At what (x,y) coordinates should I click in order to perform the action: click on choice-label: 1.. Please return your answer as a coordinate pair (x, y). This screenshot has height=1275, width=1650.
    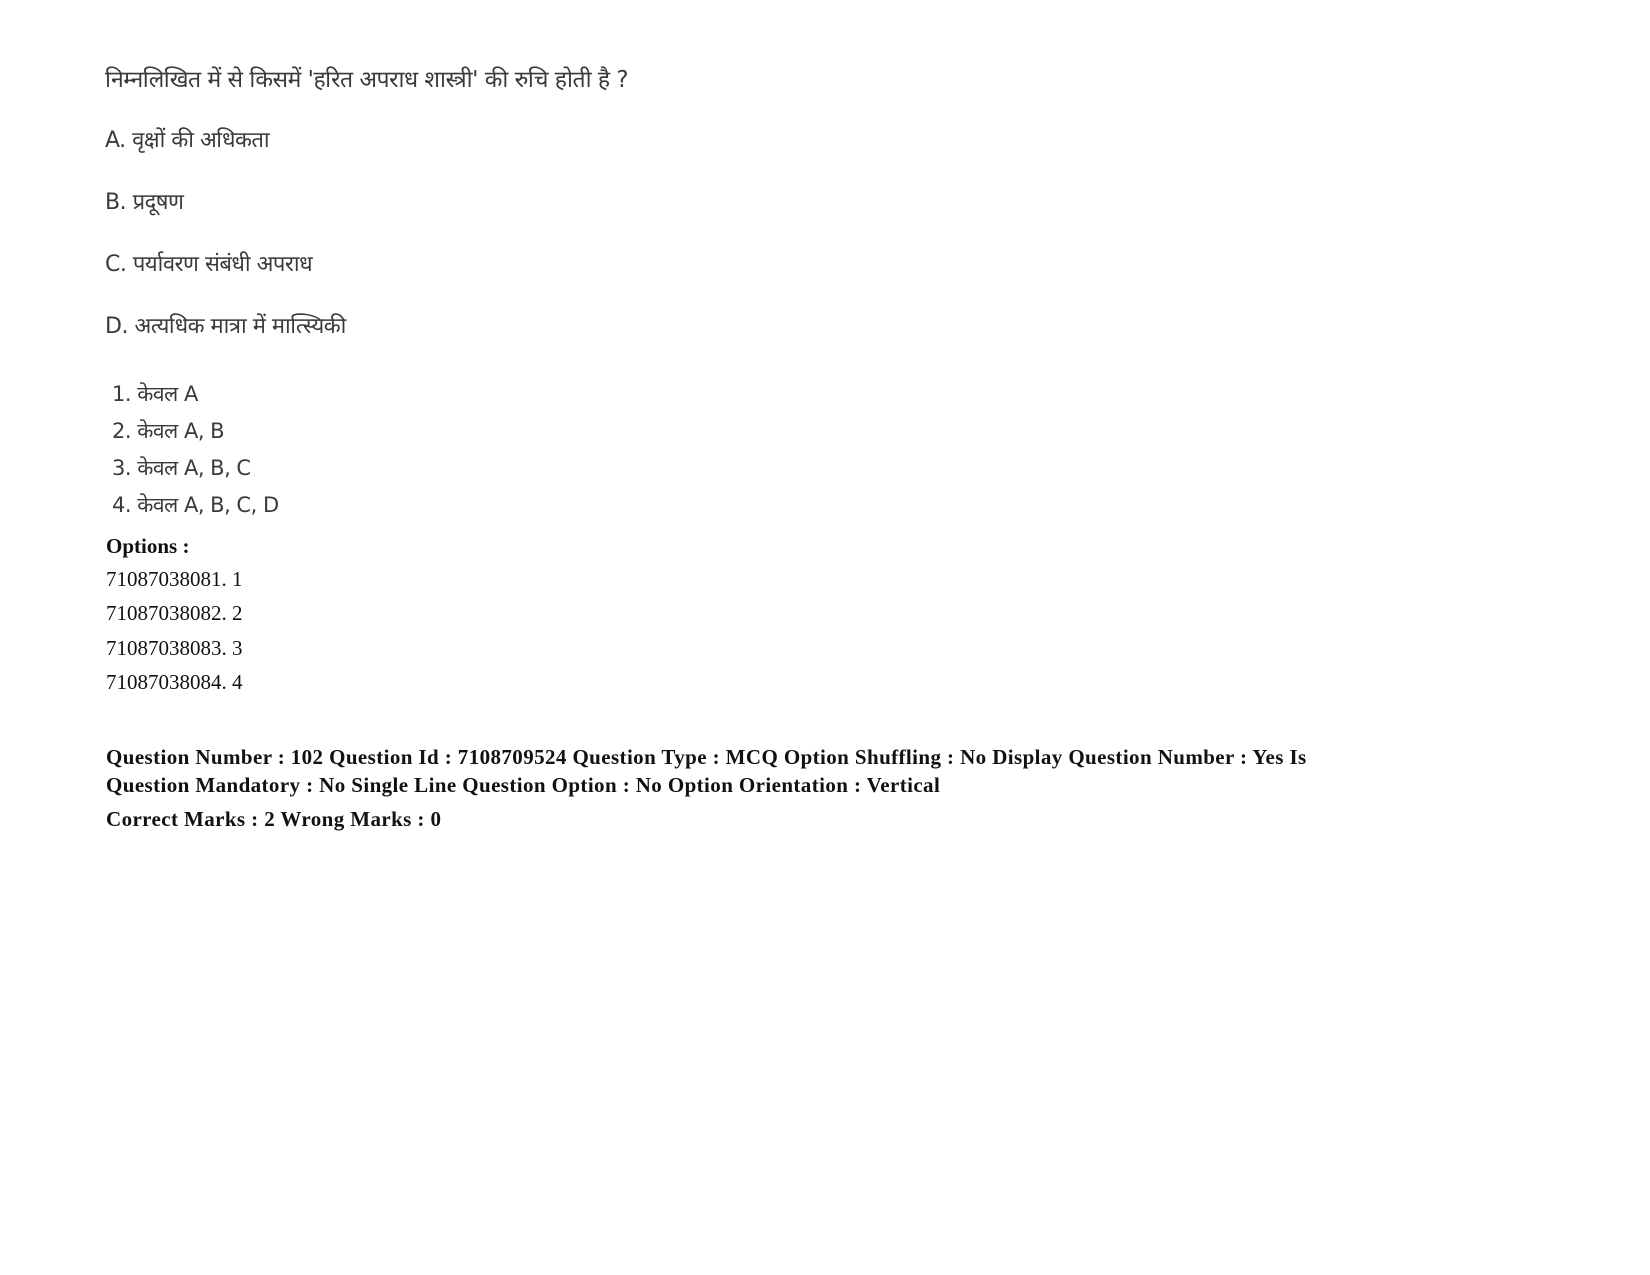
    Looking at the image, I should click on (122, 394).